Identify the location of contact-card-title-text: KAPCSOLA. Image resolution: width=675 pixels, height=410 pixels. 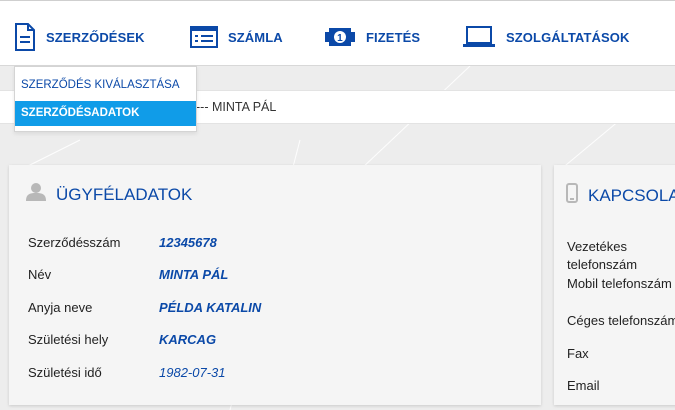
(631, 195).